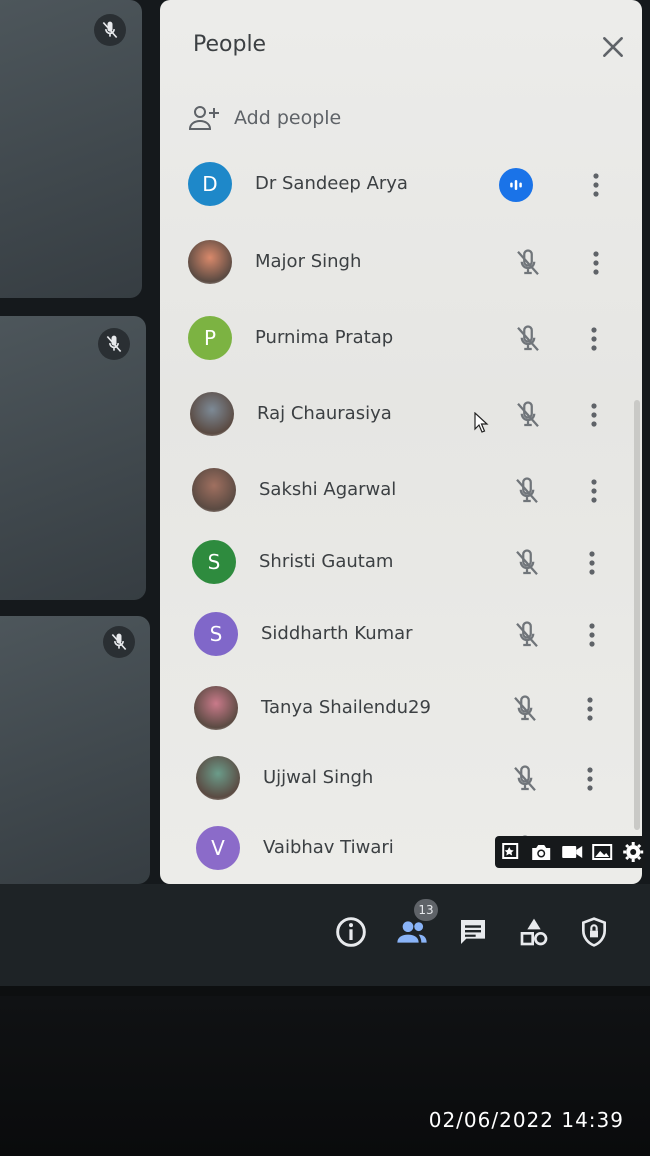  What do you see at coordinates (511, 852) in the screenshot?
I see `sticker-icon` at bounding box center [511, 852].